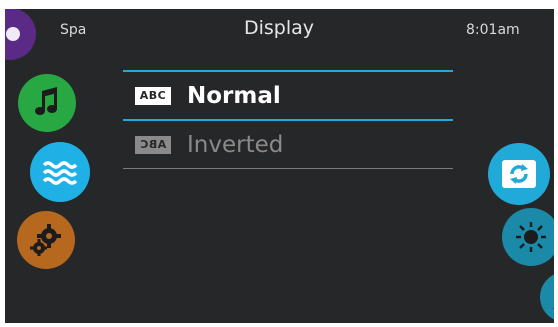  I want to click on inverted-text-icon: ABC, so click(153, 144).